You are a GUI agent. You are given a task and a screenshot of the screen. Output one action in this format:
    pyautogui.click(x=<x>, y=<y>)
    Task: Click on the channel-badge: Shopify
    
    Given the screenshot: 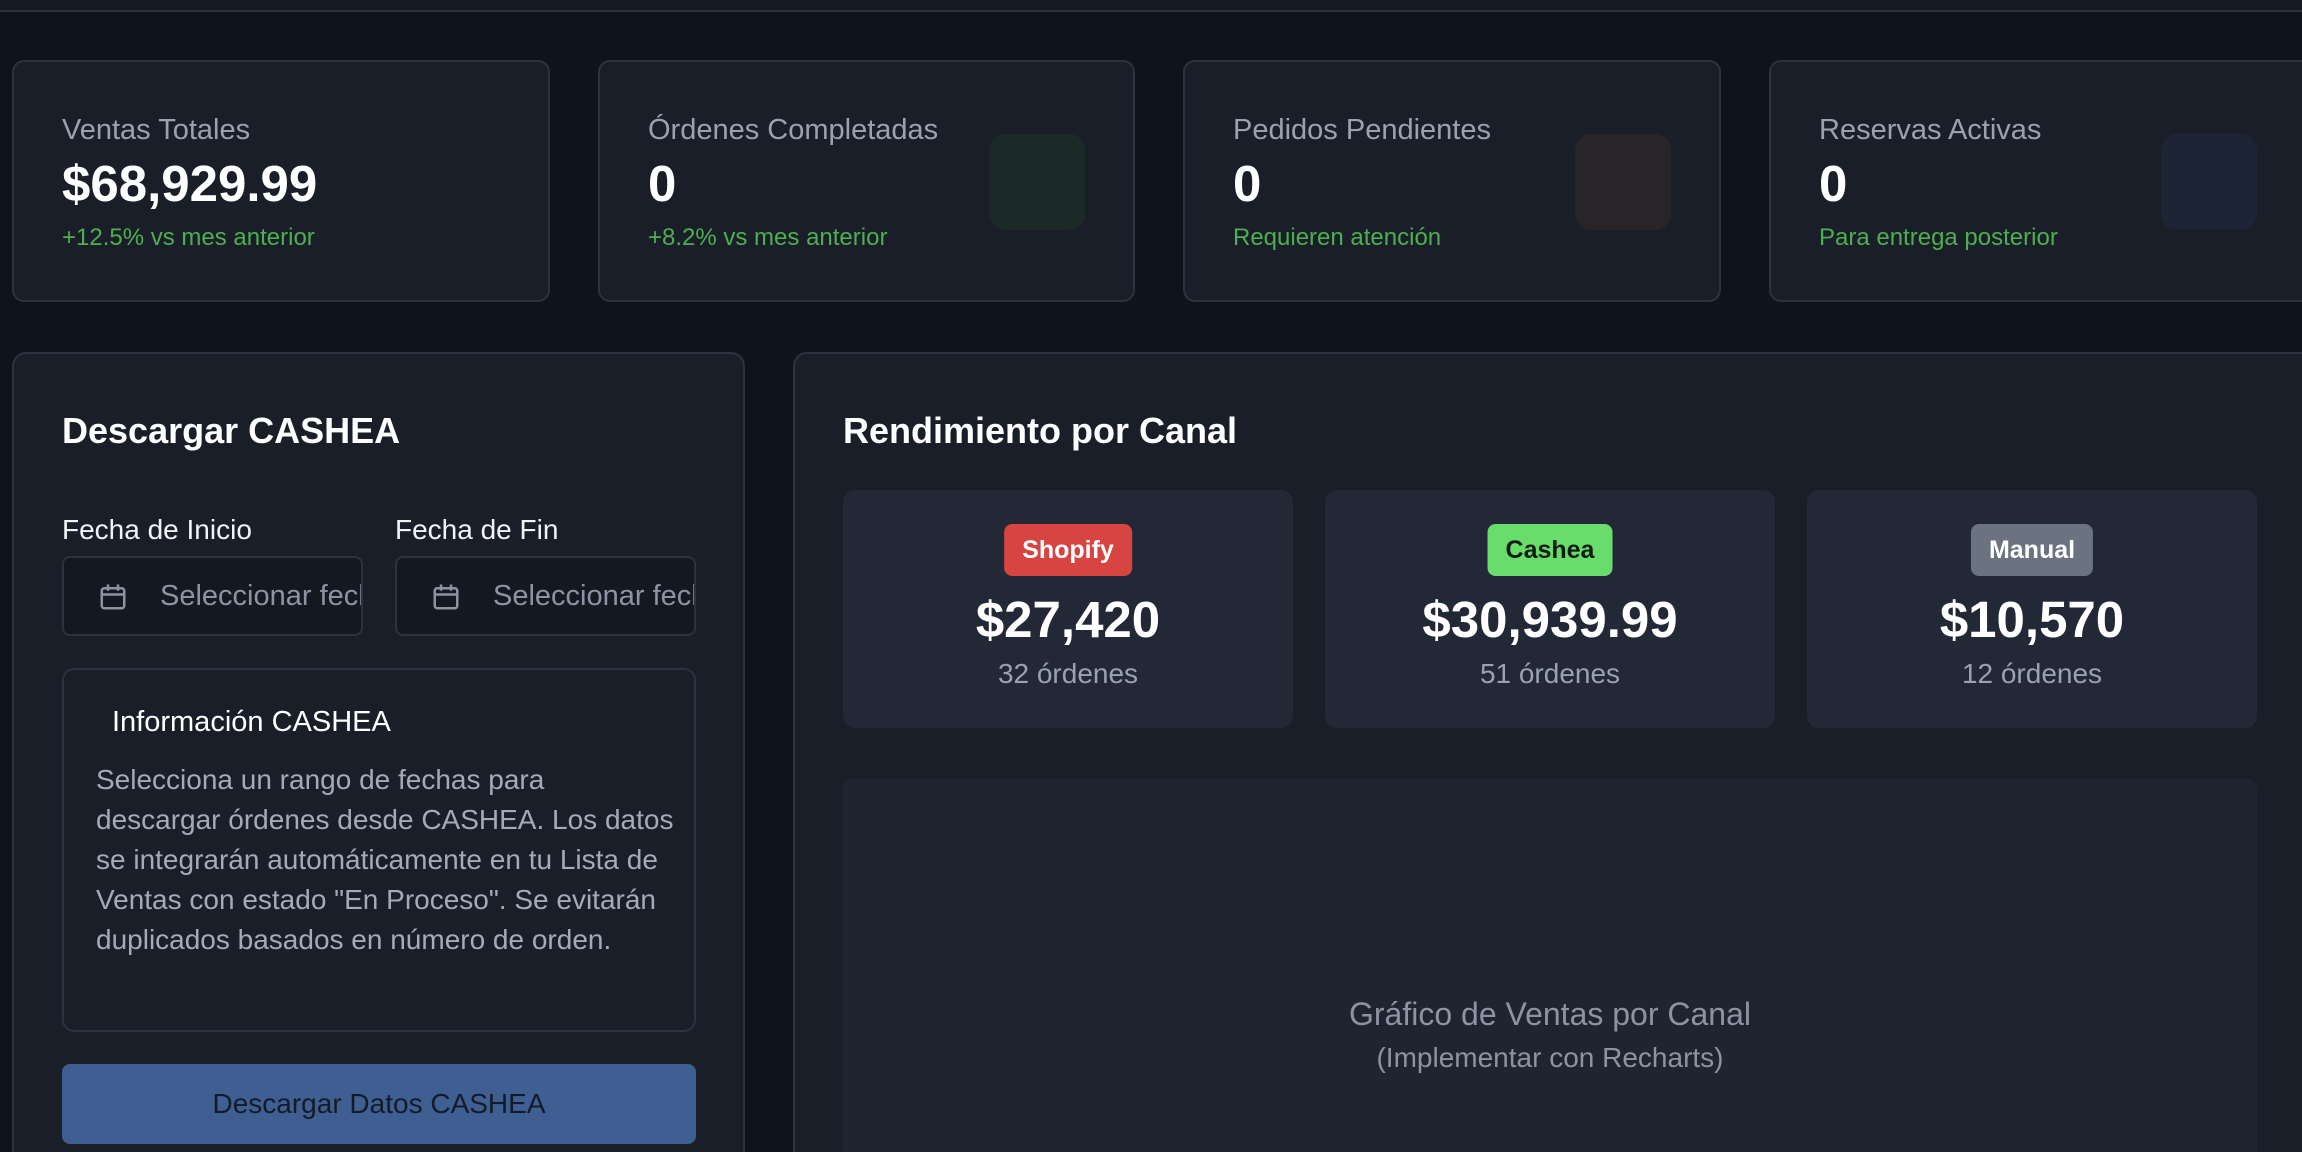 What is the action you would take?
    pyautogui.click(x=1068, y=550)
    